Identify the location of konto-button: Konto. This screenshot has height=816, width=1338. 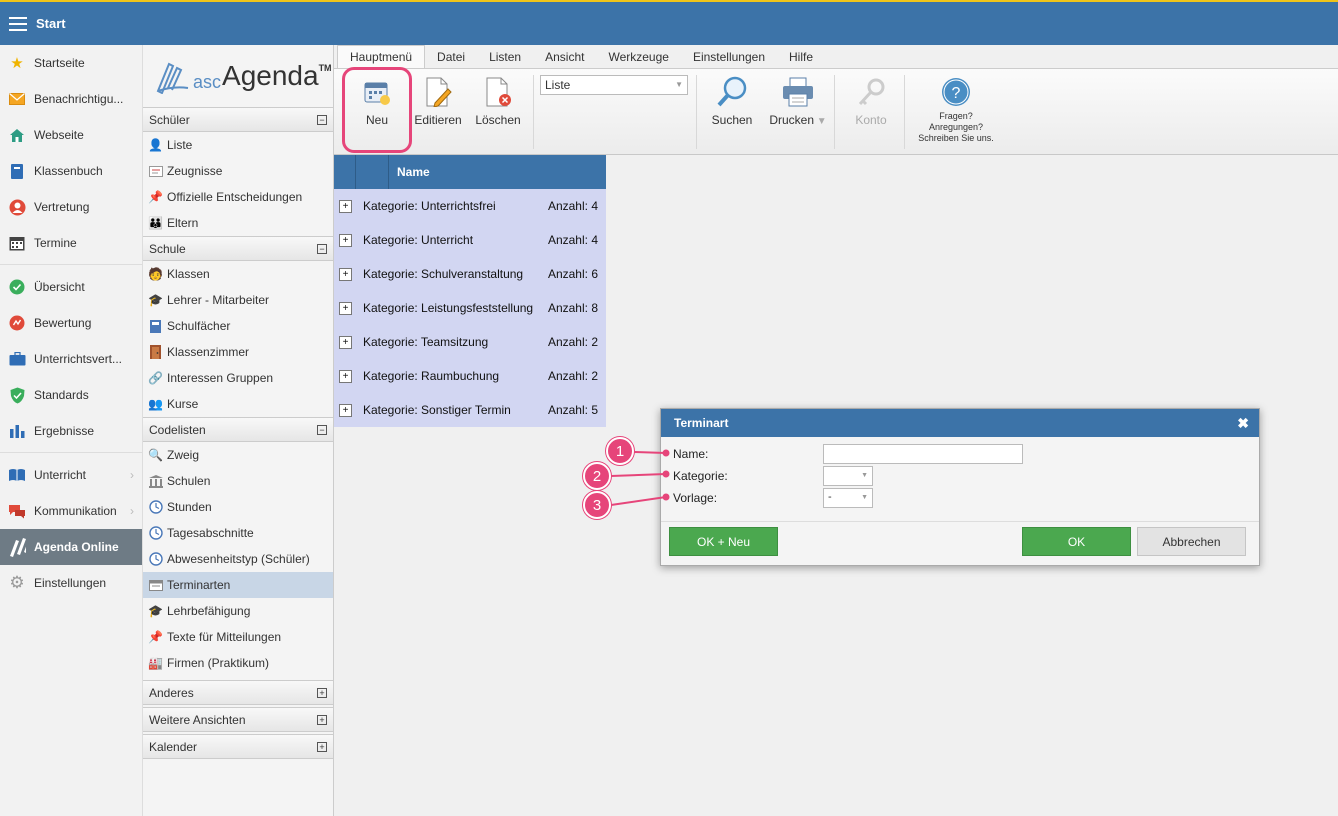
(871, 101).